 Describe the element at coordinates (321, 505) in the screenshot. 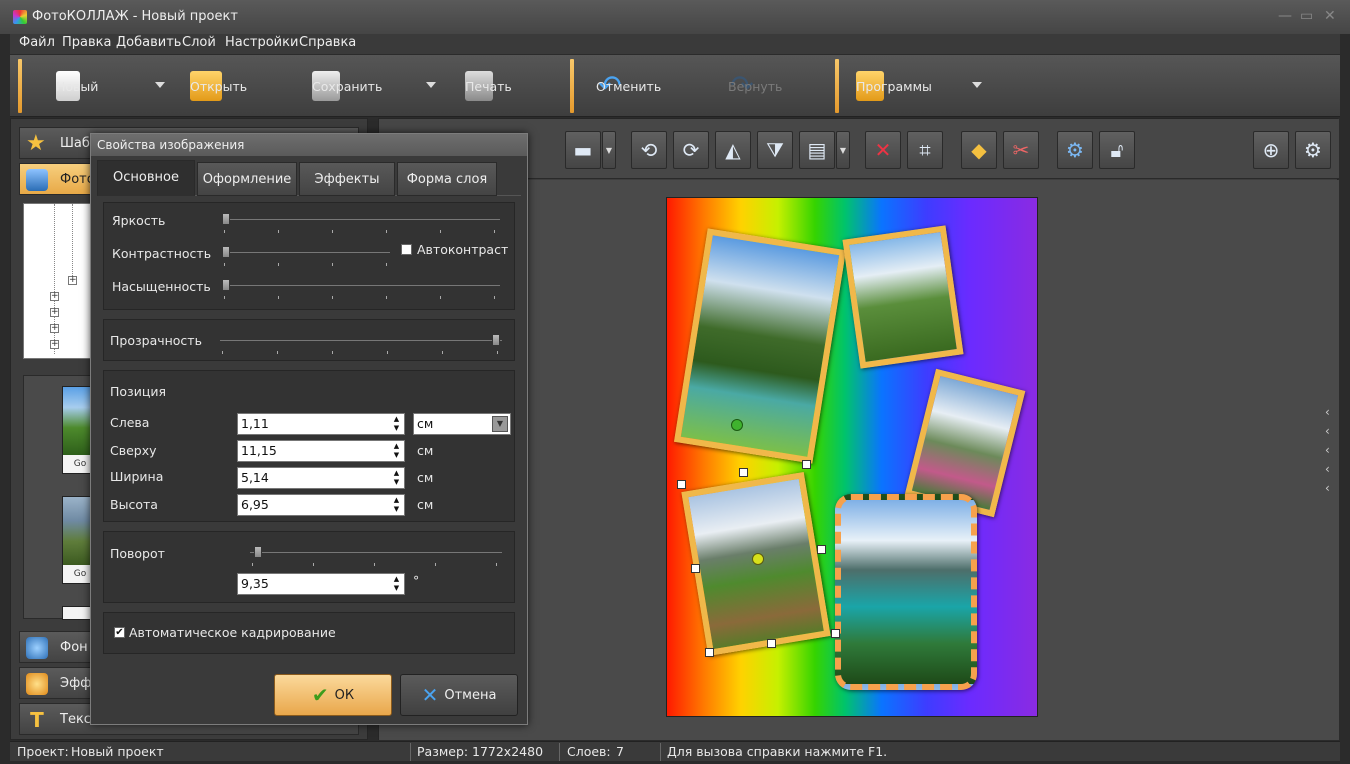

I see `height-input: 6,95 ▲ ▼` at that location.